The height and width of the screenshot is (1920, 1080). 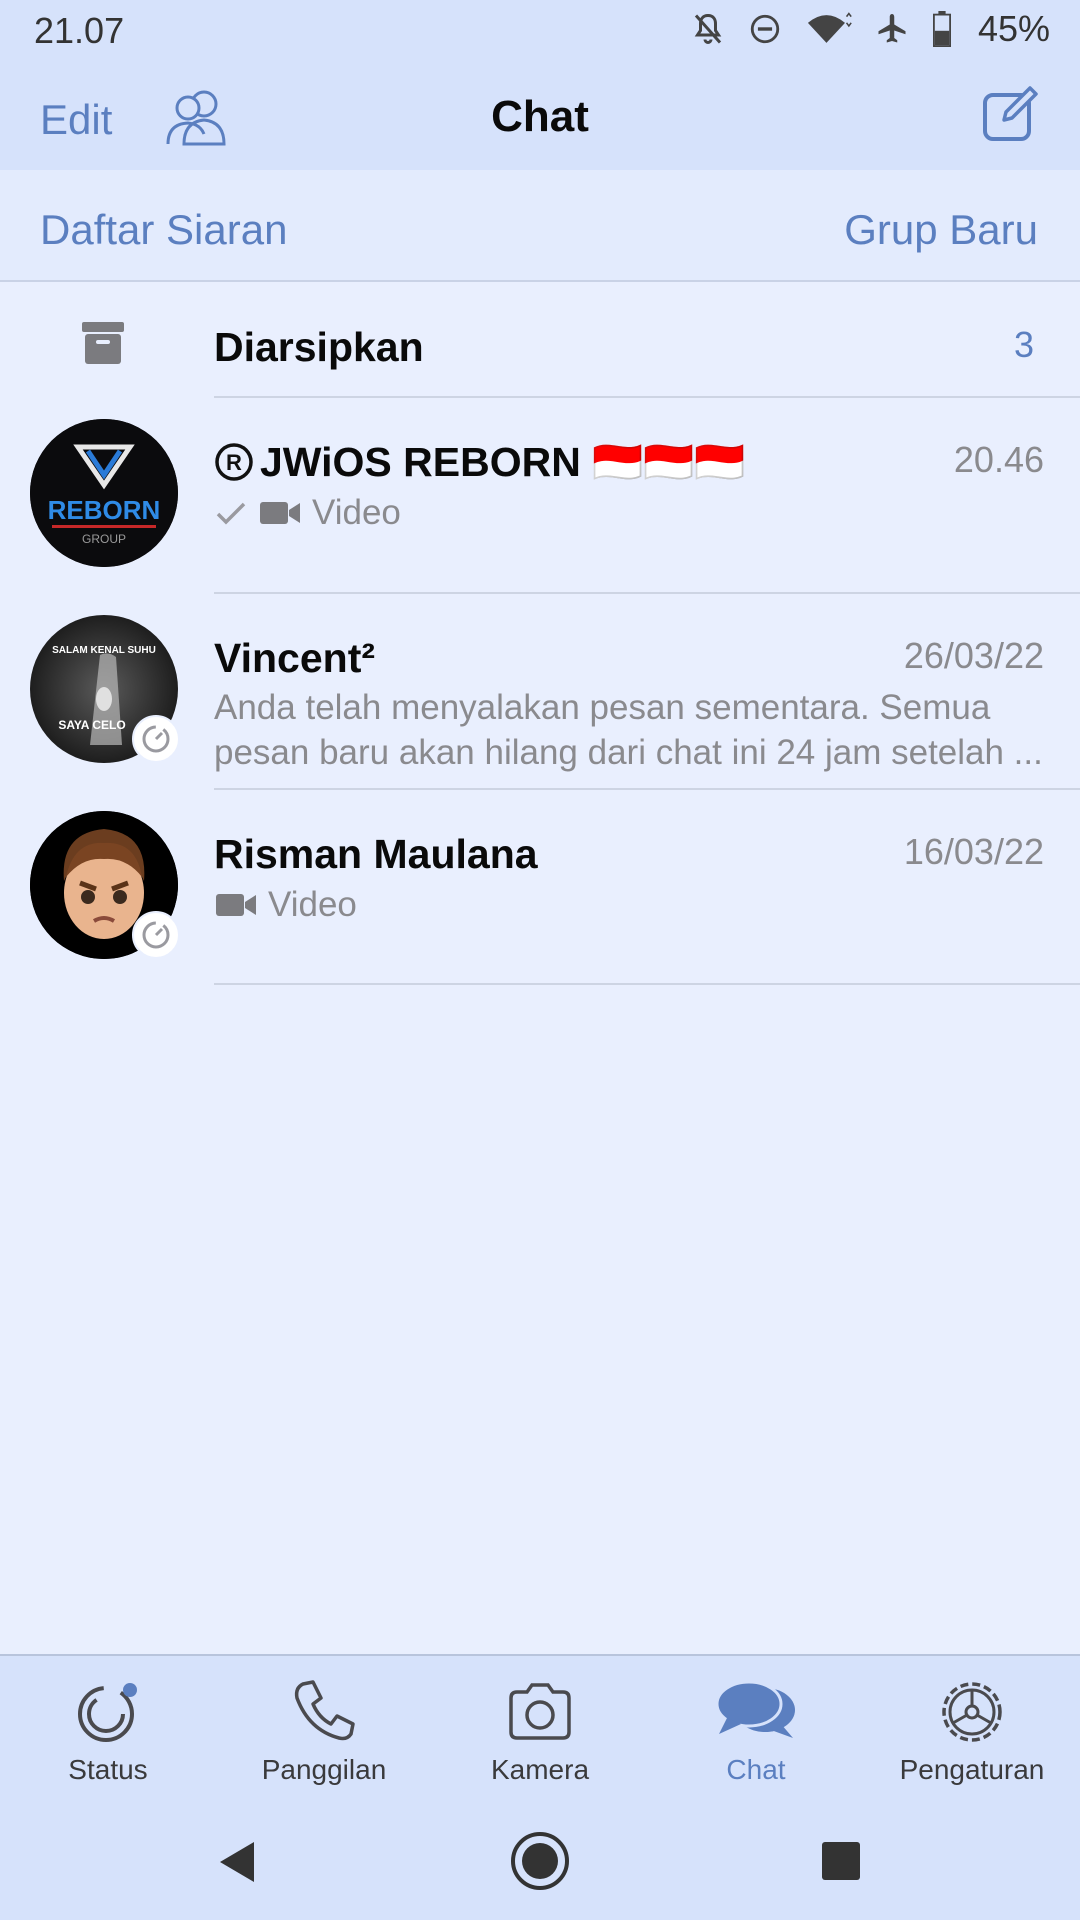 I want to click on compose-icon, so click(x=1010, y=113).